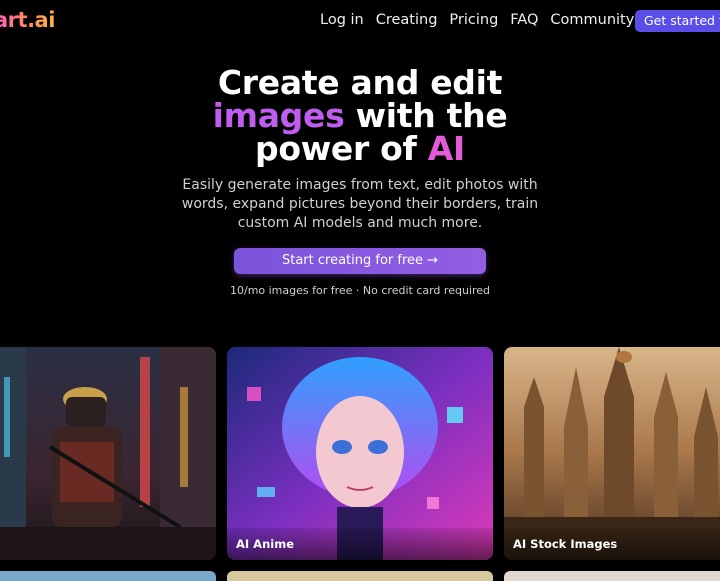  I want to click on brand-logo: art.ai, so click(27, 20).